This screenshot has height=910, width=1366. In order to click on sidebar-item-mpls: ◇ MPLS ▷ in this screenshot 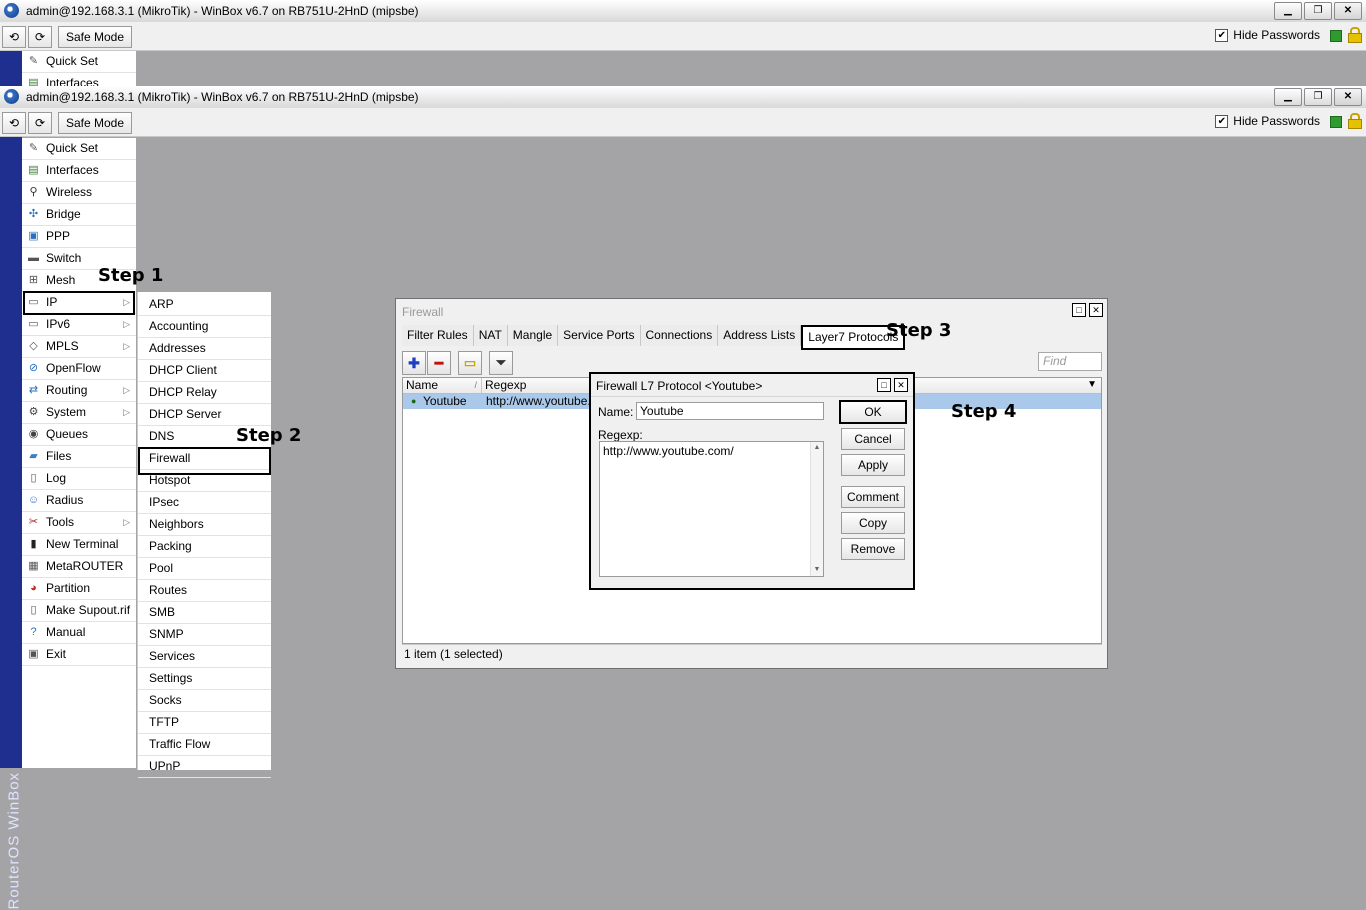, I will do `click(79, 347)`.